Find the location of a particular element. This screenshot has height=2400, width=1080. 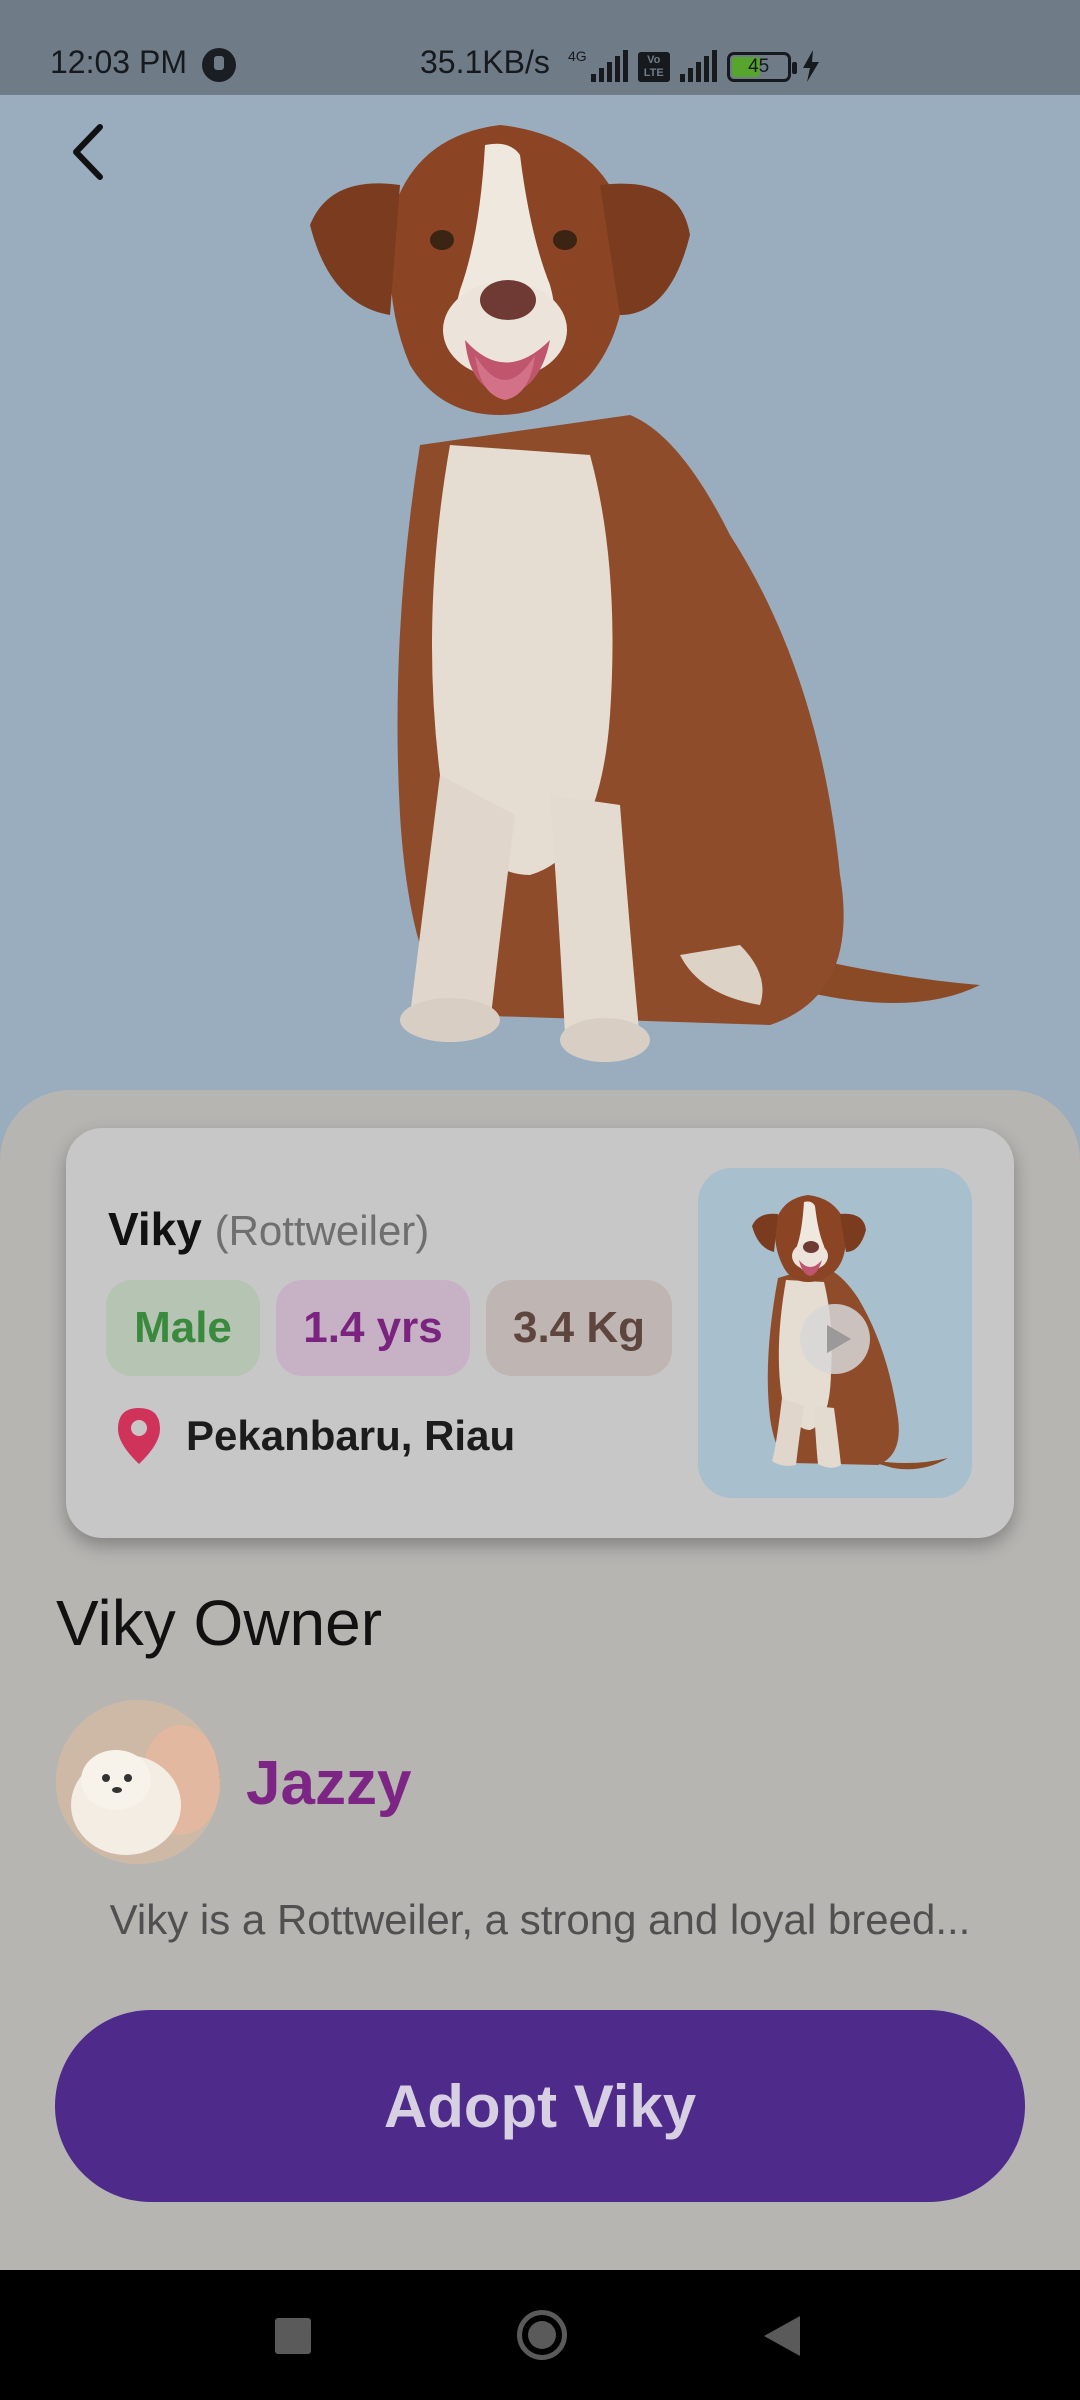

status-bar: 12:03 PM 35.1KB/s 4G Vo LTE 45 is located at coordinates (540, 47).